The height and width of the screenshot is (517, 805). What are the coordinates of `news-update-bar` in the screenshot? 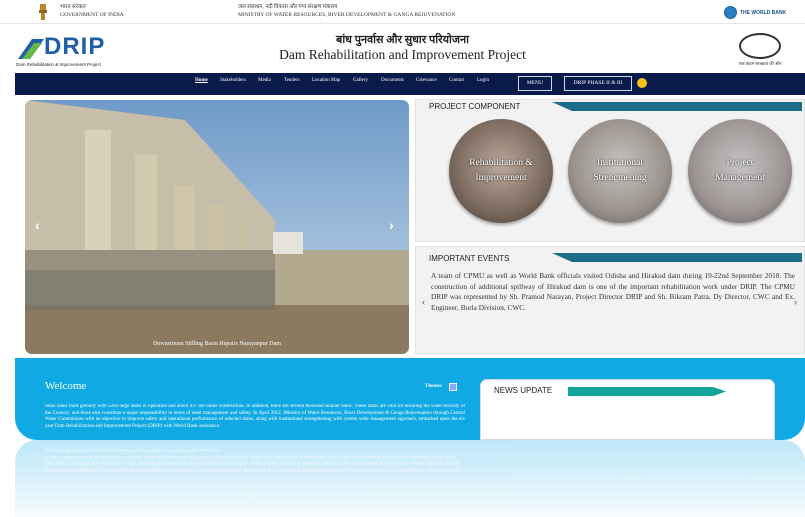 It's located at (647, 391).